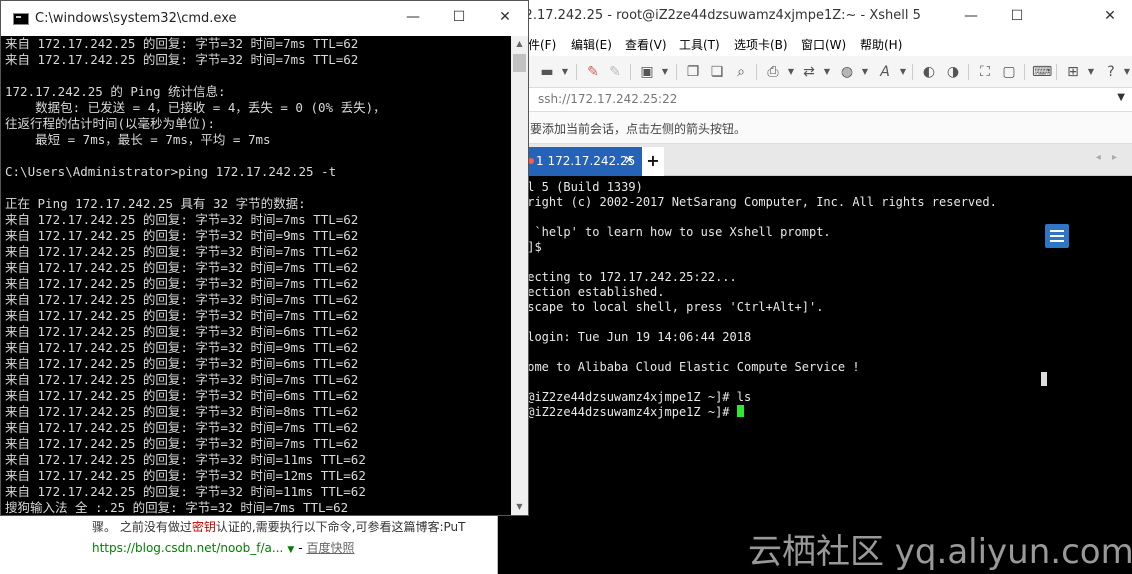  What do you see at coordinates (815, 100) in the screenshot?
I see `address-bar: ssh://172.17.242.25:22 ▼` at bounding box center [815, 100].